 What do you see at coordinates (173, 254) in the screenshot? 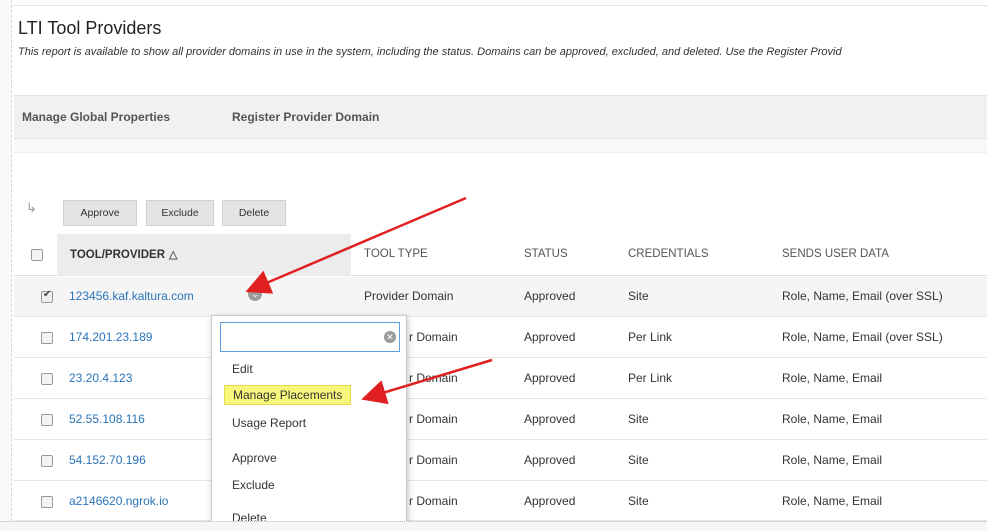
I see `sort-ascending-icon: △` at bounding box center [173, 254].